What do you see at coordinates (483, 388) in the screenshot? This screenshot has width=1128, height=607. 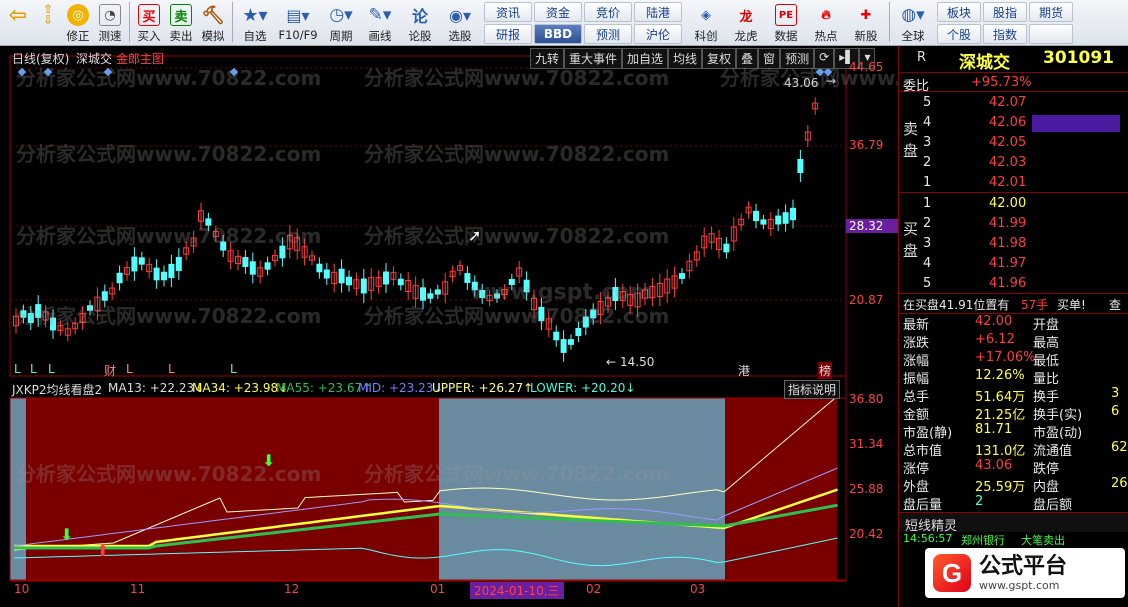 I see `upper-value: UPPER: +26.27↑` at bounding box center [483, 388].